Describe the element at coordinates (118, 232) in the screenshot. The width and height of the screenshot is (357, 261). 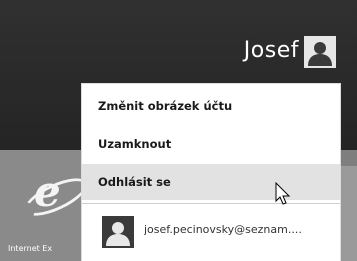
I see `account-avatar-icon` at that location.